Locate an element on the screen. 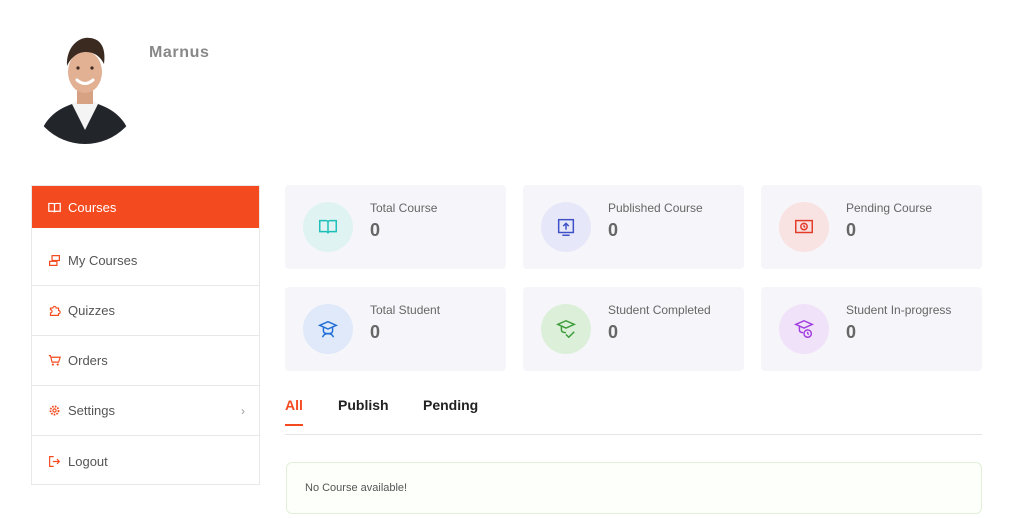 This screenshot has width=1024, height=518. graduate-check-icon is located at coordinates (566, 329).